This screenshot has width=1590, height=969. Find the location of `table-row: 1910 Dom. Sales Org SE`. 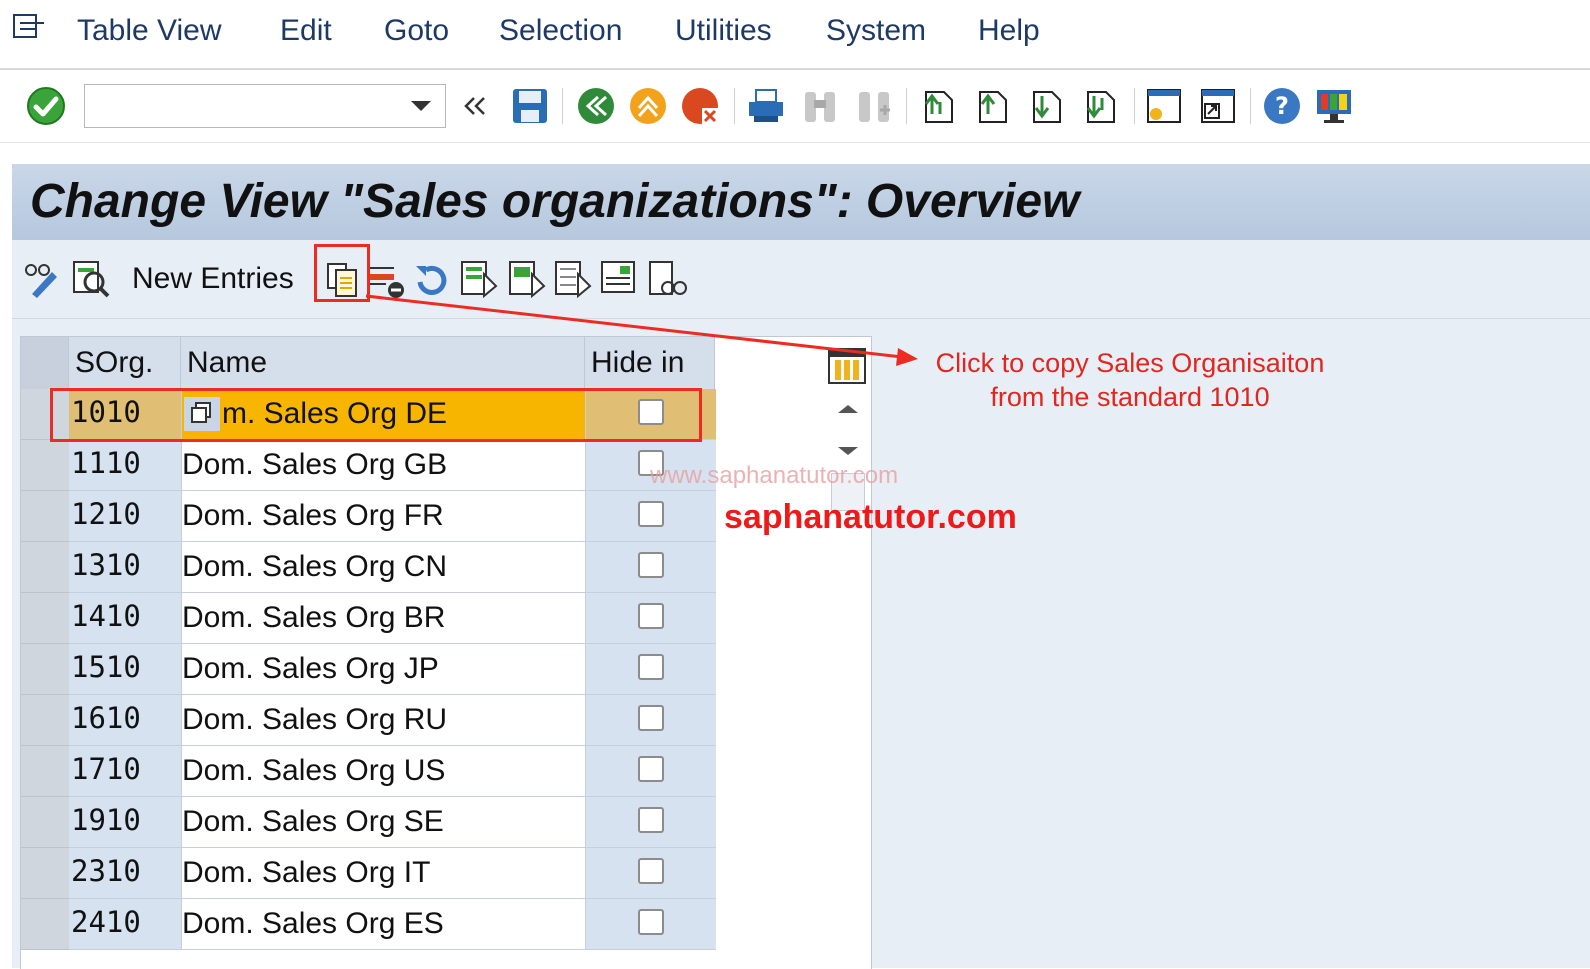

table-row: 1910 Dom. Sales Org SE is located at coordinates (368, 822).